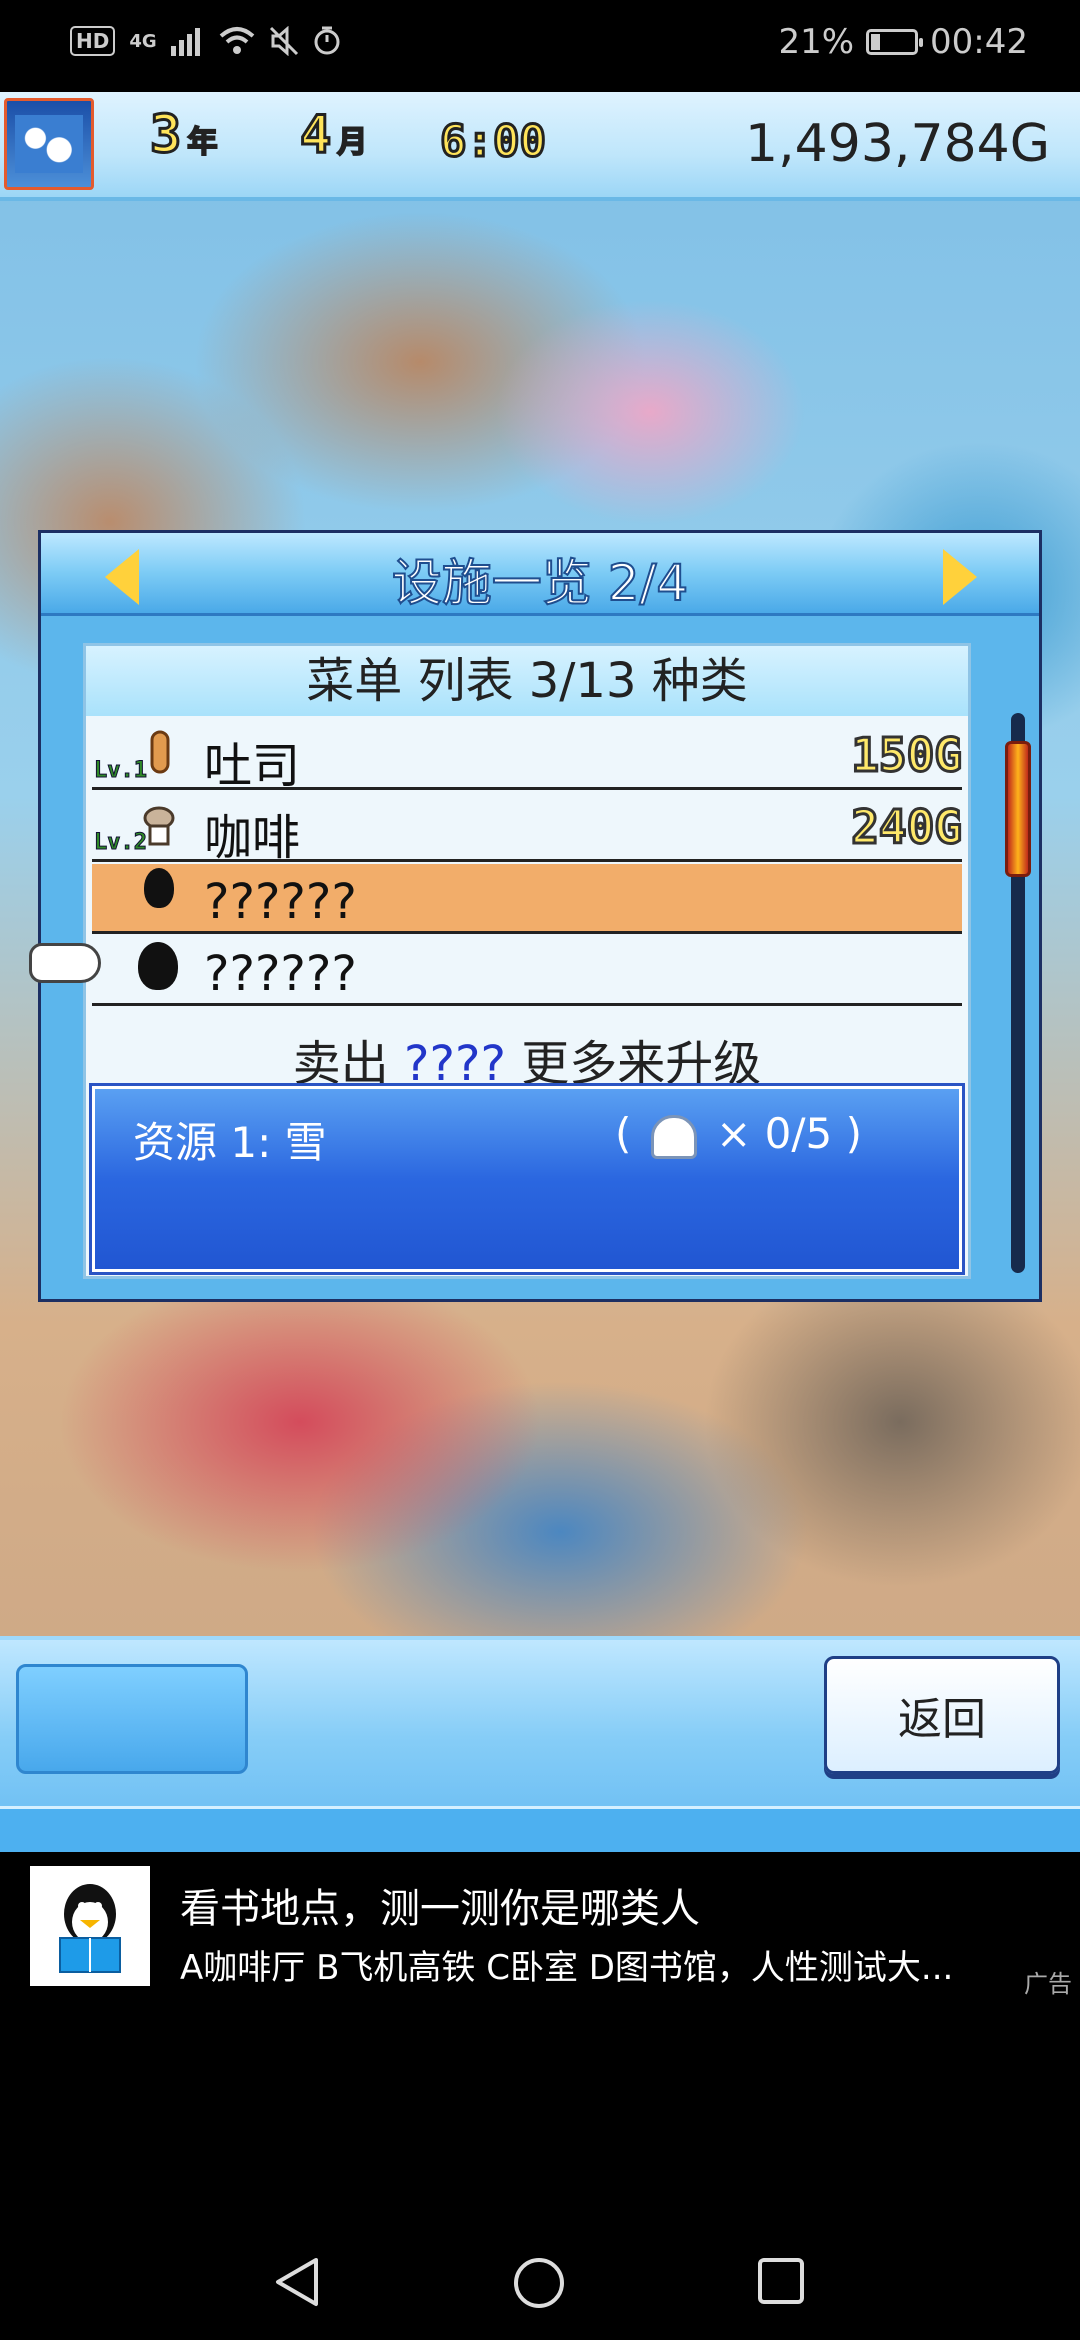 This screenshot has height=2340, width=1080. What do you see at coordinates (527, 899) in the screenshot?
I see `menu-item-locked-selected: ??????` at bounding box center [527, 899].